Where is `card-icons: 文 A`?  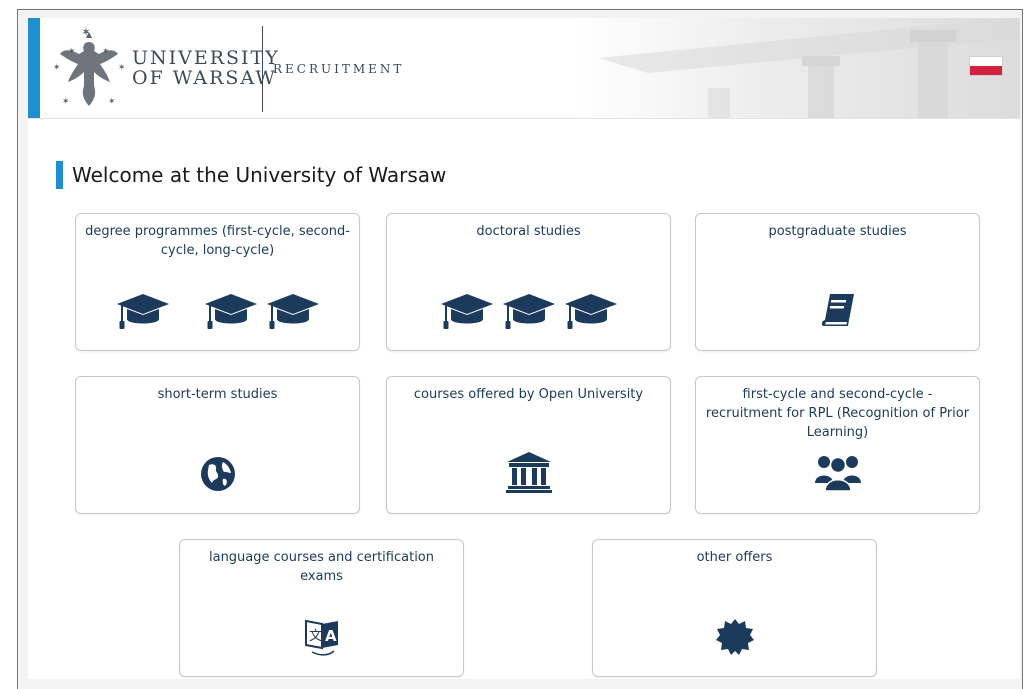
card-icons: 文 A is located at coordinates (321, 636).